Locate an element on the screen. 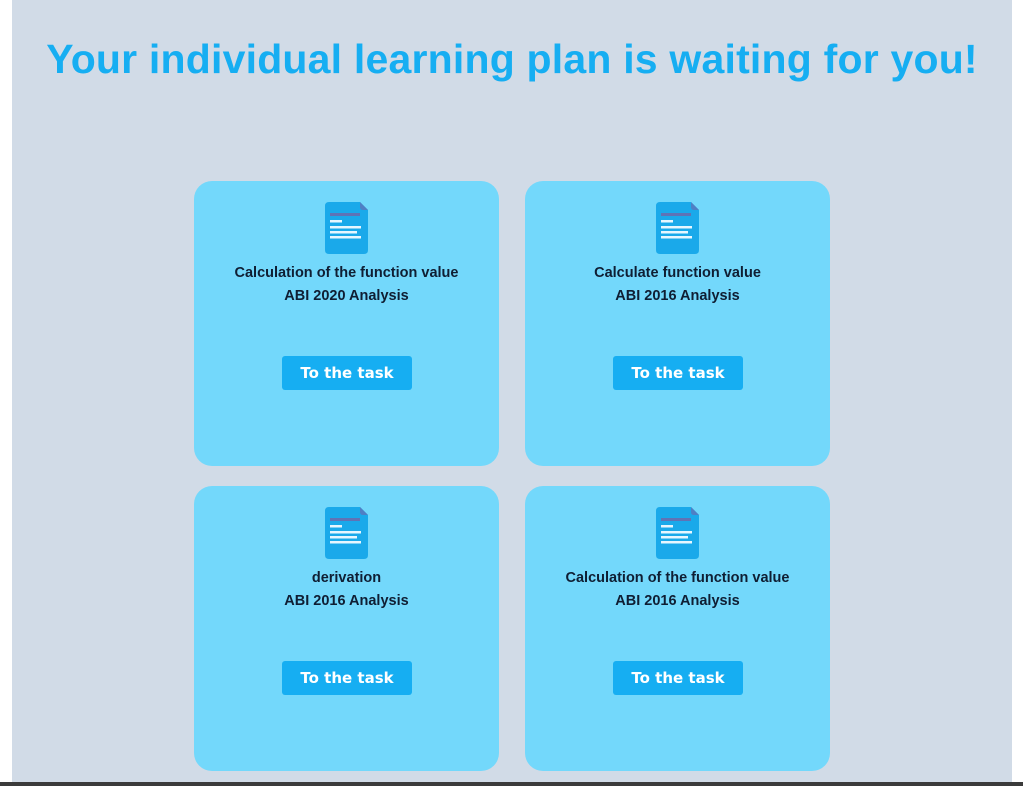 This screenshot has width=1023, height=786. task-card: derivation ABI 2016 Analysis To the task is located at coordinates (346, 628).